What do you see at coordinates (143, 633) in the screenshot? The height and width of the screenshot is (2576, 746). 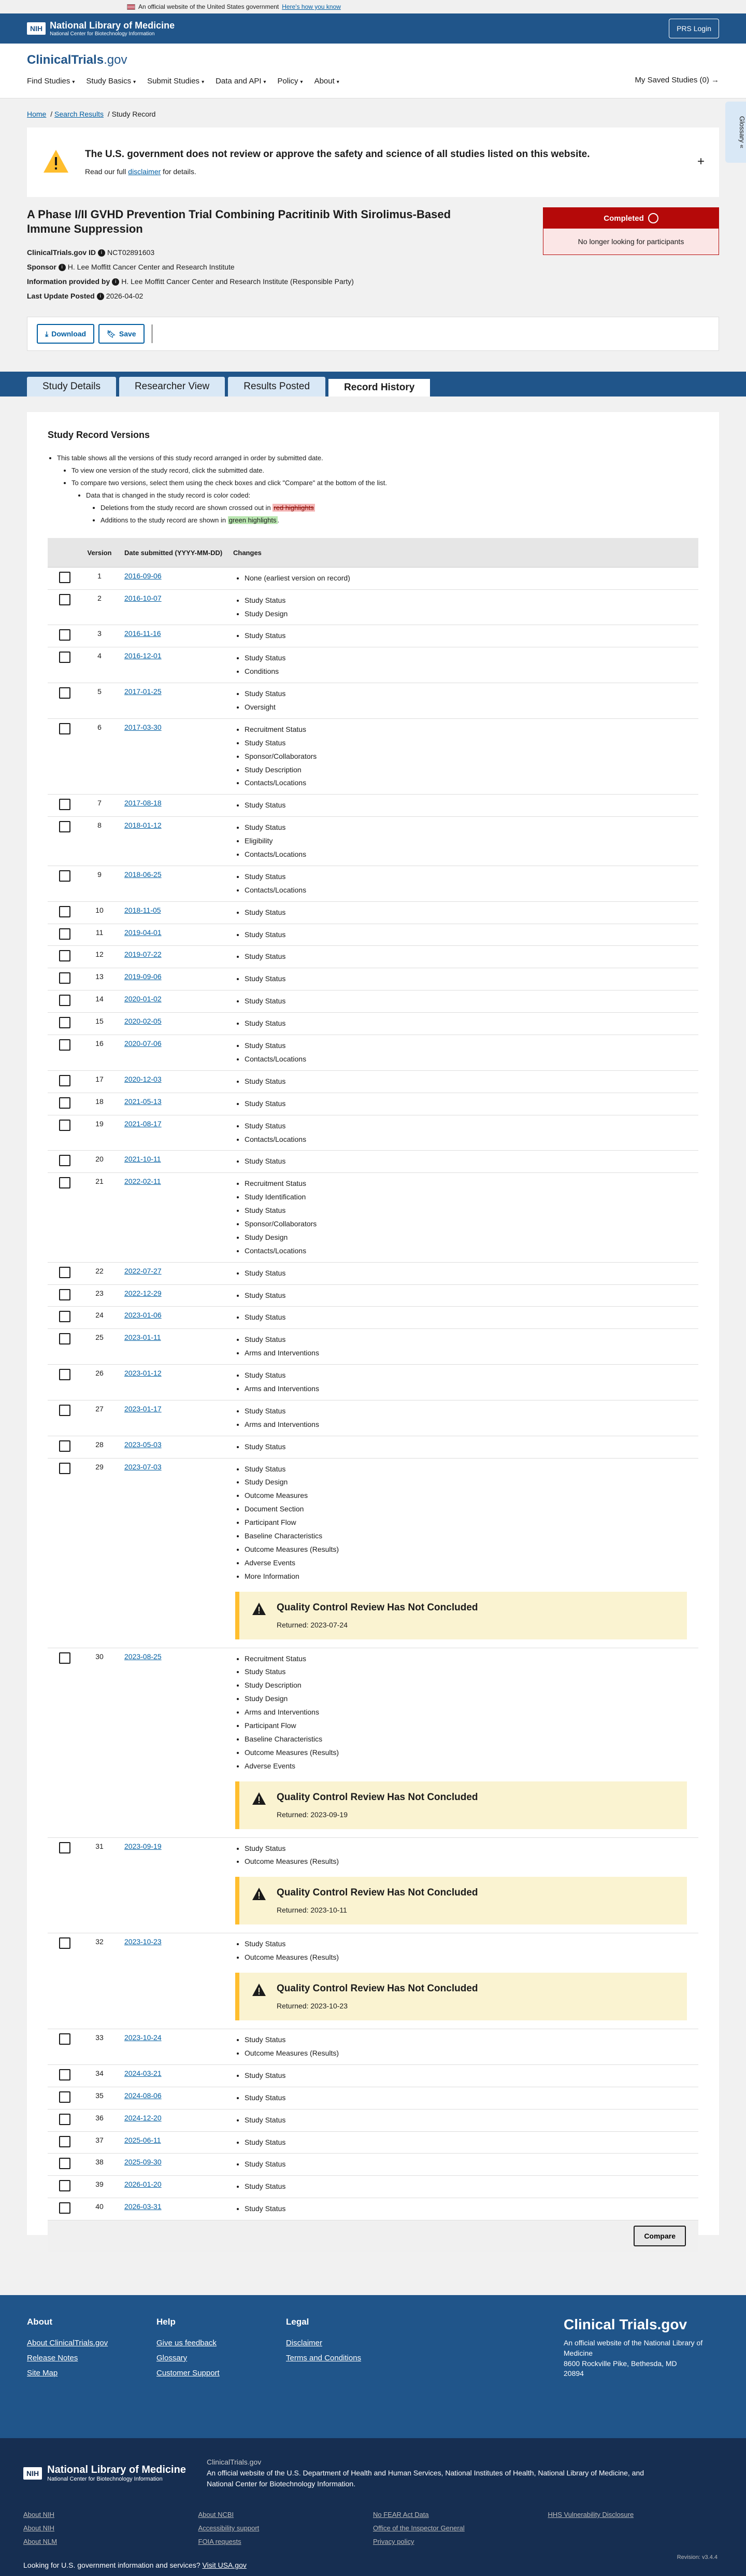 I see `version-date-link: 2016-11-16` at bounding box center [143, 633].